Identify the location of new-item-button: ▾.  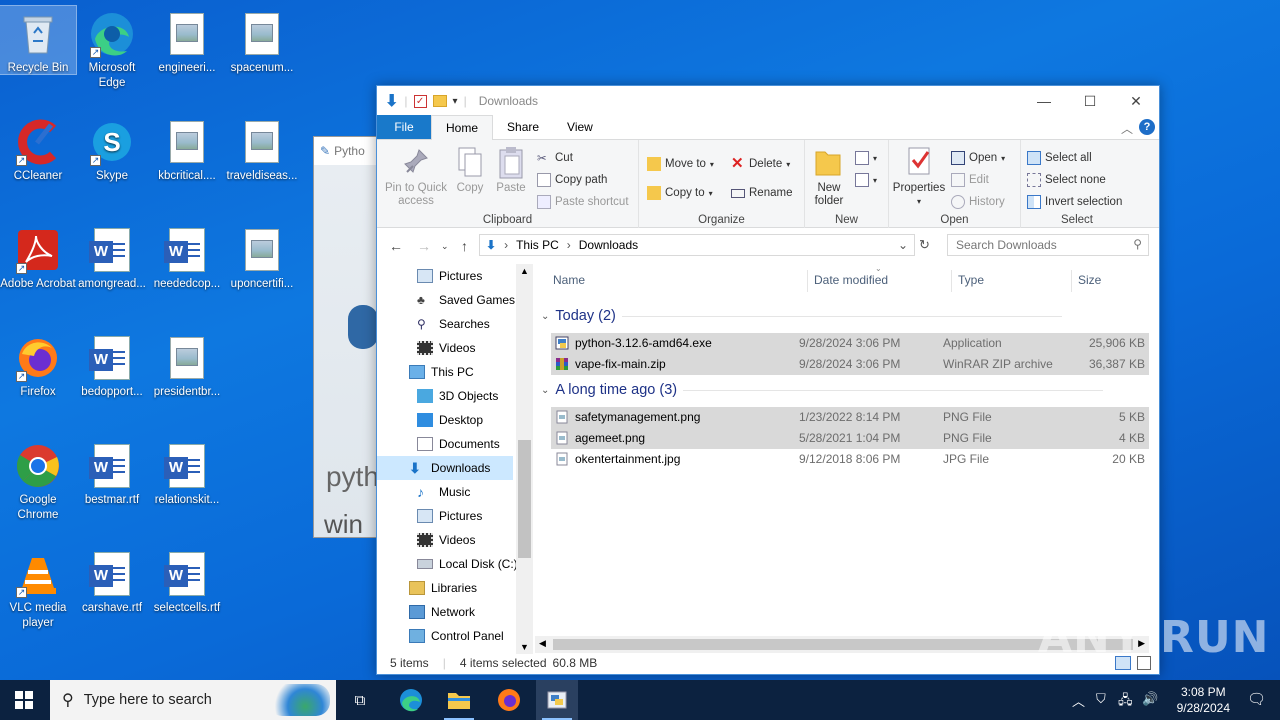
(866, 158).